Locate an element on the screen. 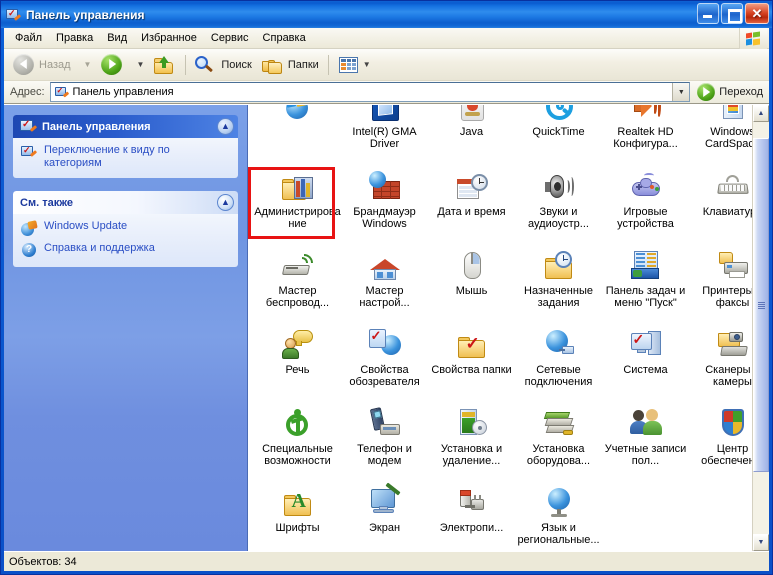 The width and height of the screenshot is (773, 575). admin-tools-icon is located at coordinates (298, 186).